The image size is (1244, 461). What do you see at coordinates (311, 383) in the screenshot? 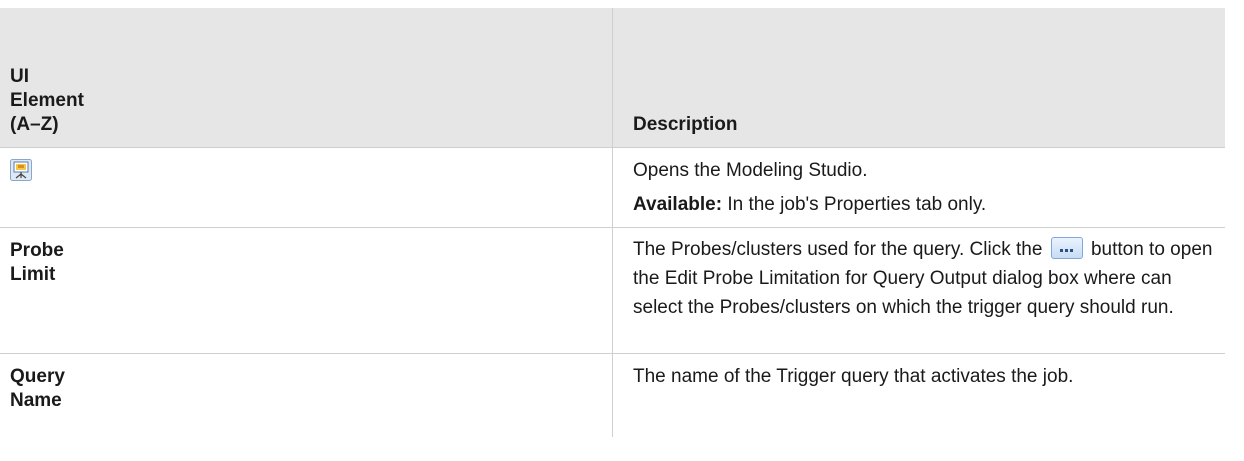
I see `element-label-query-name: Query Name` at bounding box center [311, 383].